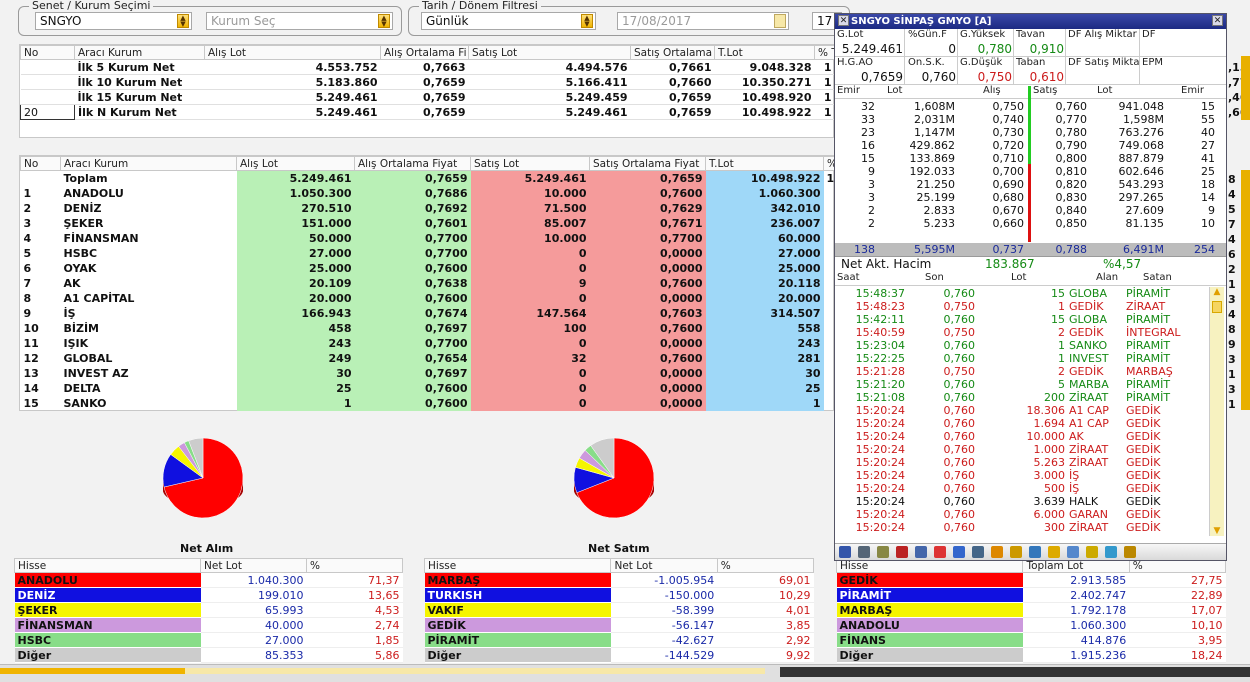 Image resolution: width=1250 pixels, height=682 pixels. I want to click on flag-icon, so click(940, 552).